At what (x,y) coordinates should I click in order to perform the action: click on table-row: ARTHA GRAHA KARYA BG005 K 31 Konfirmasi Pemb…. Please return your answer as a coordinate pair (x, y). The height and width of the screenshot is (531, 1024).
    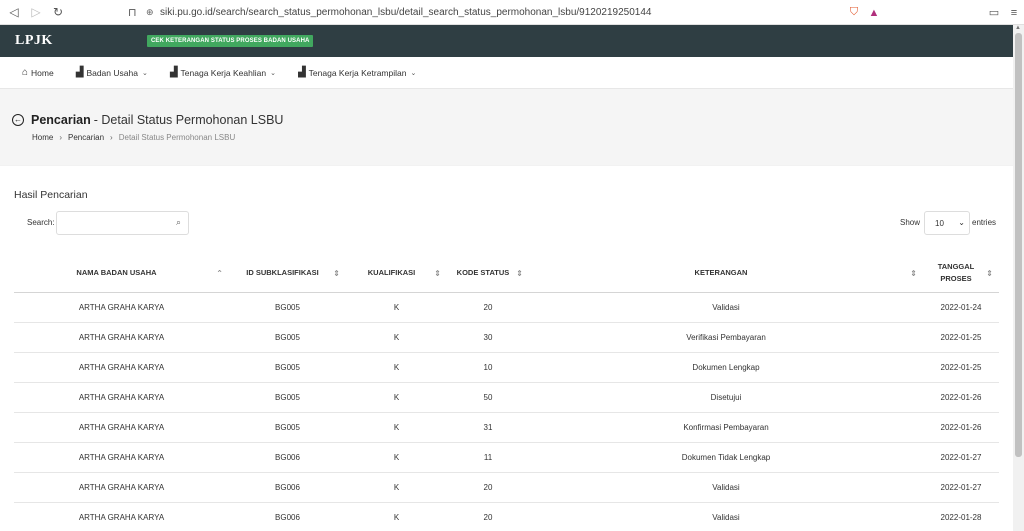
    Looking at the image, I should click on (506, 427).